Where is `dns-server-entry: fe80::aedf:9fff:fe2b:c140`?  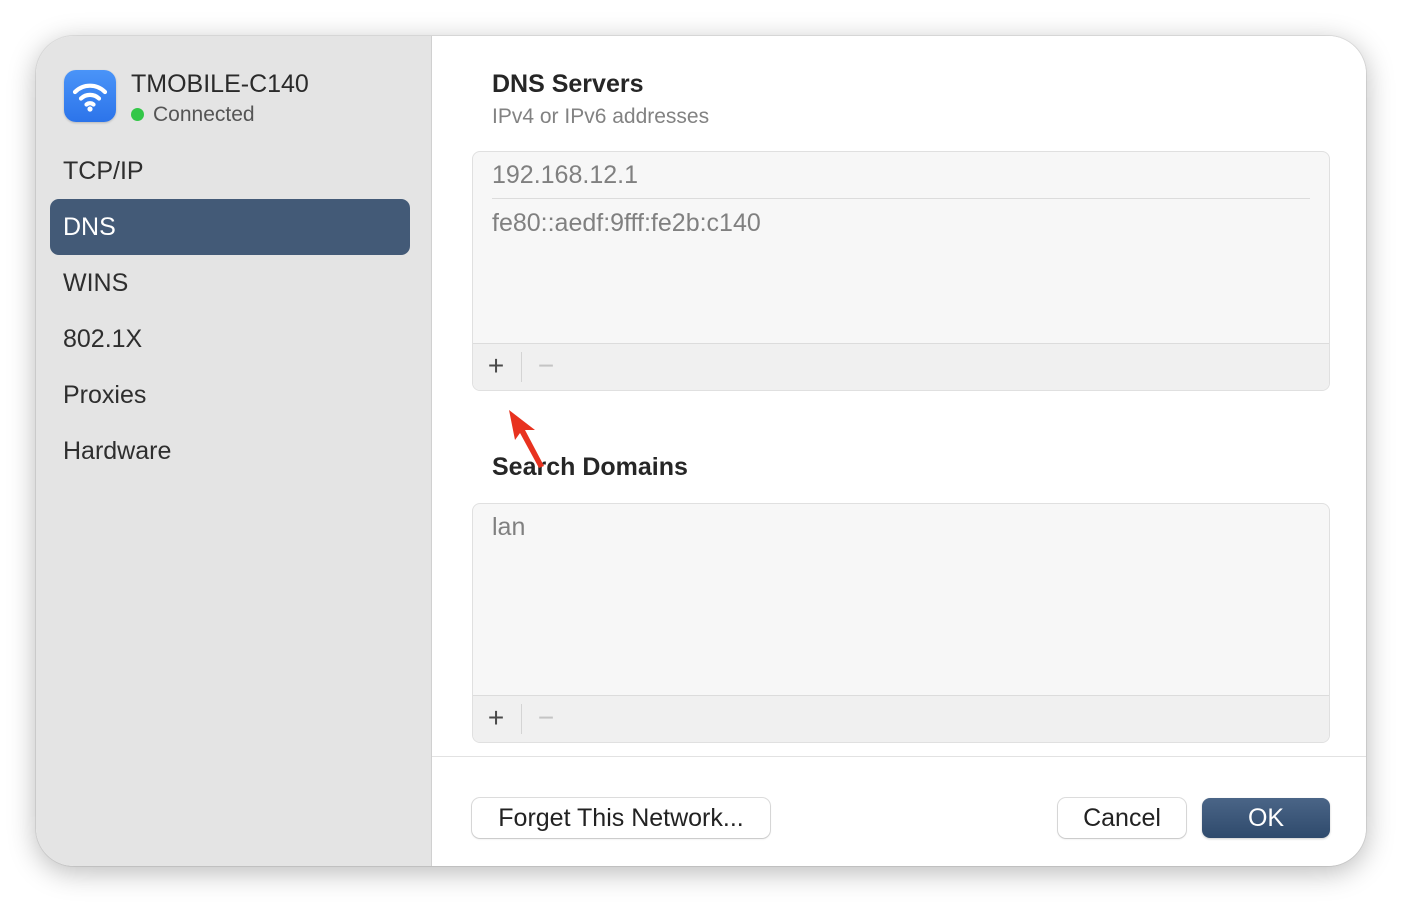
dns-server-entry: fe80::aedf:9fff:fe2b:c140 is located at coordinates (626, 223).